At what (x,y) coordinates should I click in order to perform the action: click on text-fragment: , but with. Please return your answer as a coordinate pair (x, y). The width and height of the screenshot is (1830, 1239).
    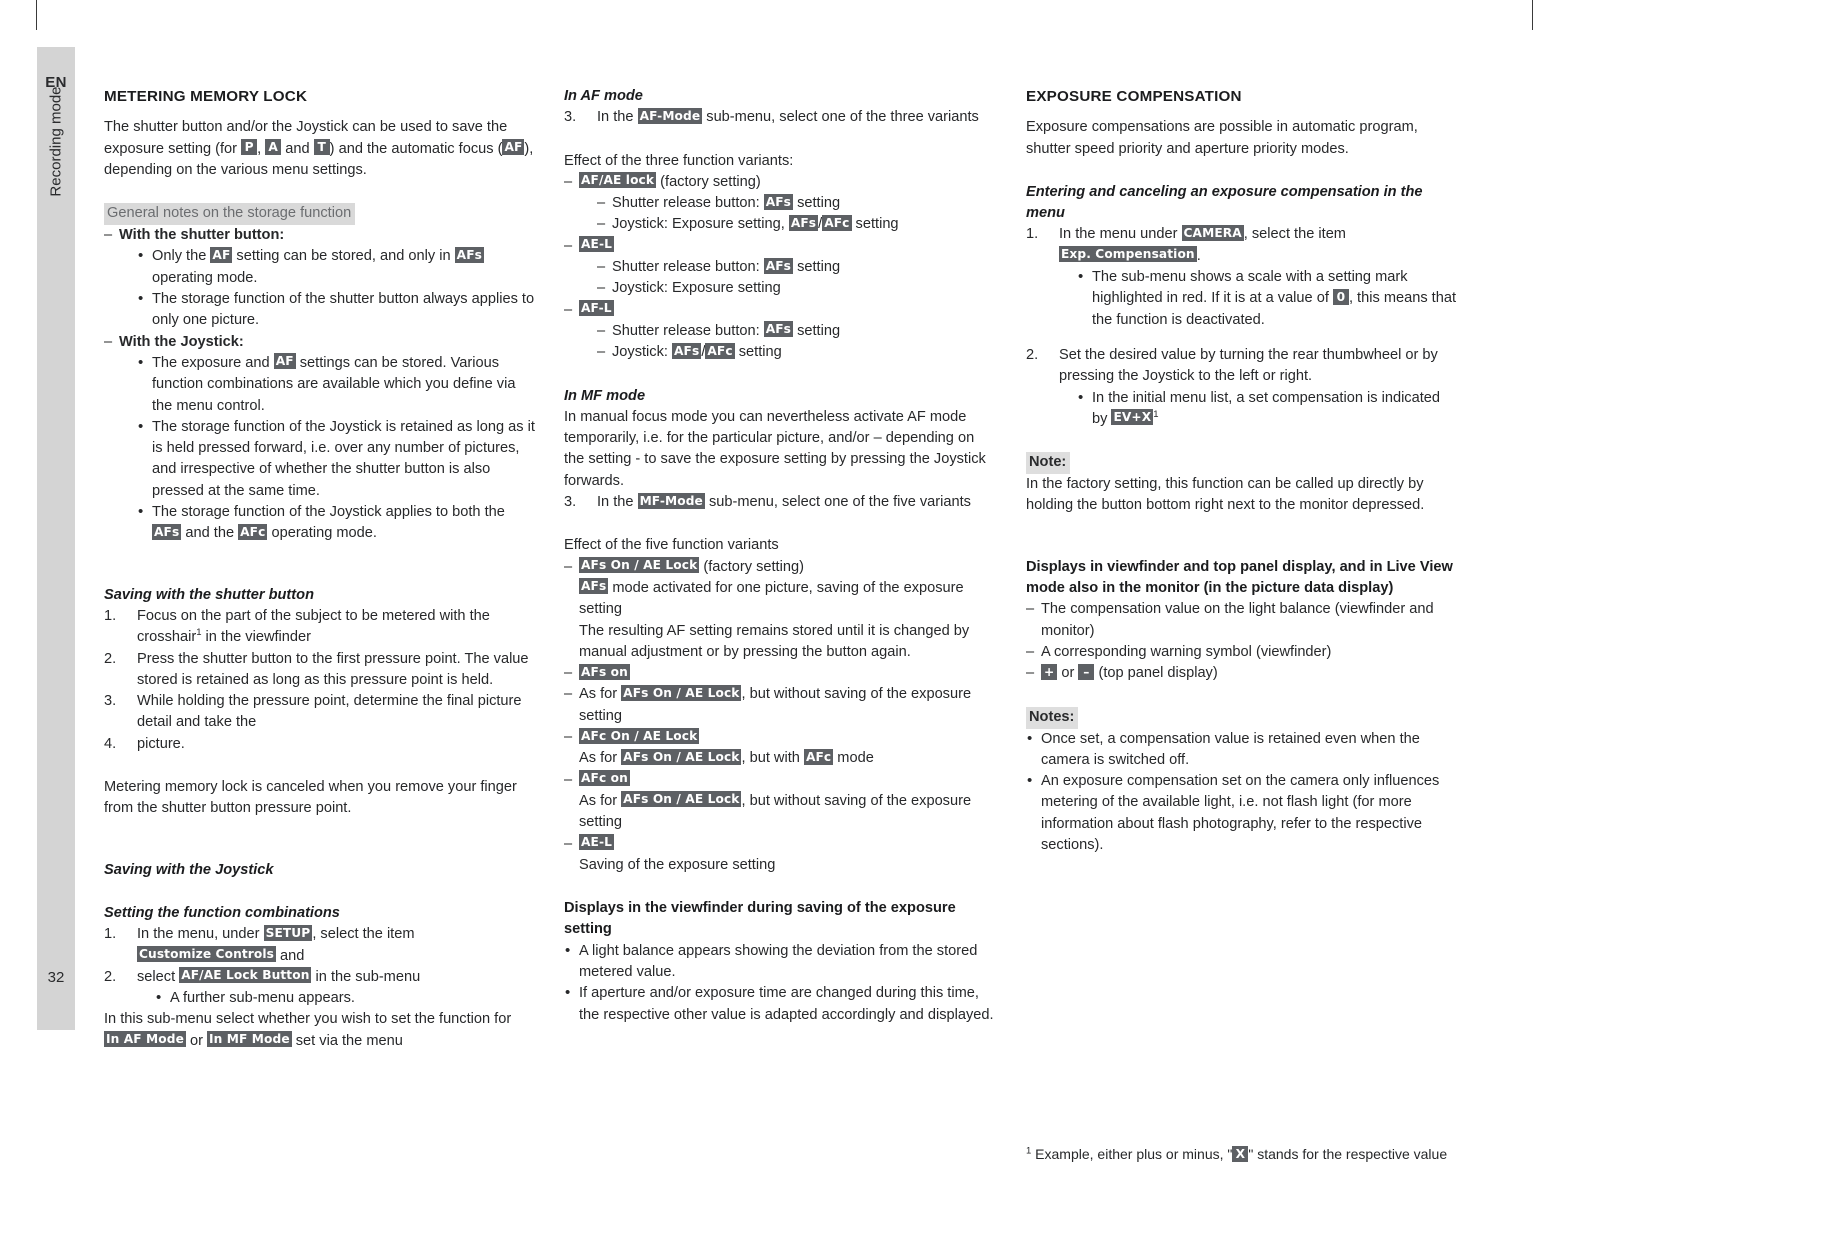
    Looking at the image, I should click on (772, 758).